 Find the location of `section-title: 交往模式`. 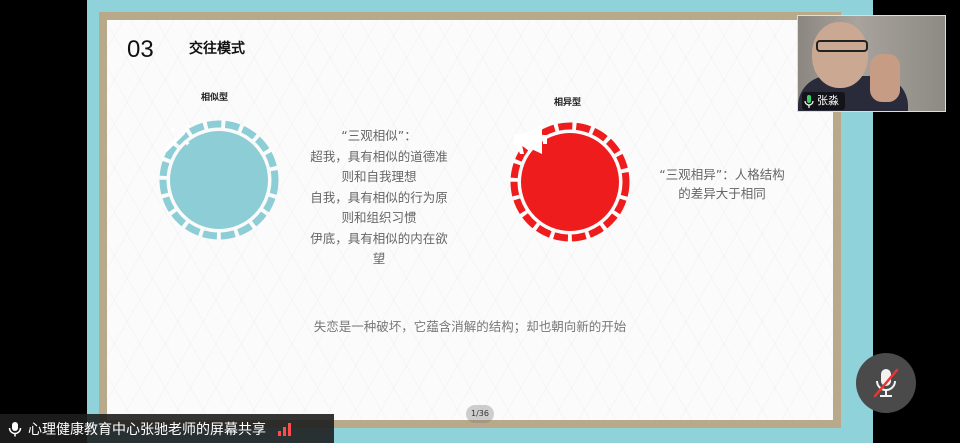

section-title: 交往模式 is located at coordinates (217, 49).